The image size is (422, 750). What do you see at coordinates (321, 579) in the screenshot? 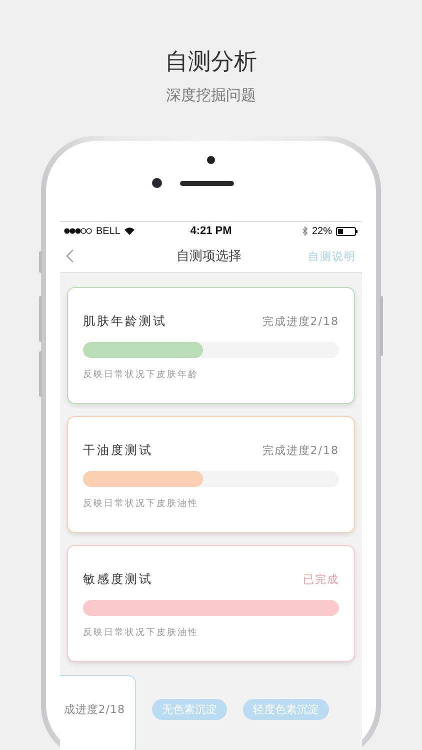
I see `progress-text: 已完成` at bounding box center [321, 579].